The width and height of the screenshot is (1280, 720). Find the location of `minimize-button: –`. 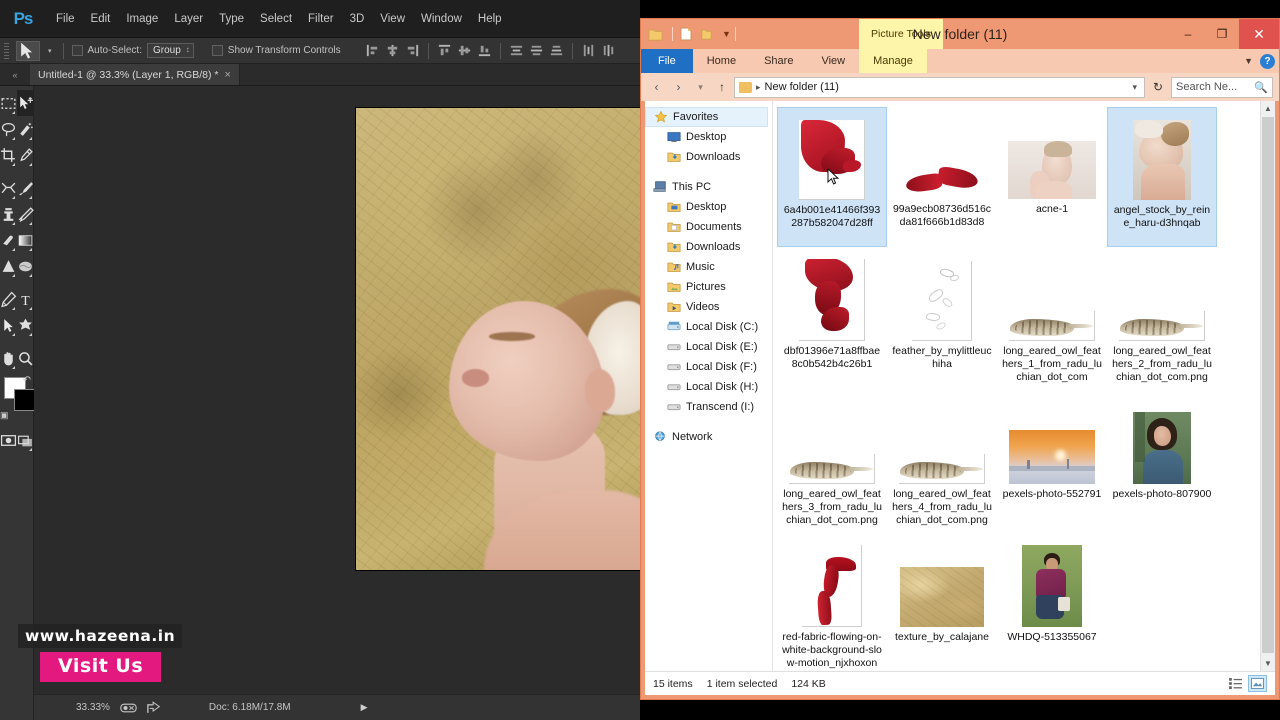

minimize-button: – is located at coordinates (1188, 34).